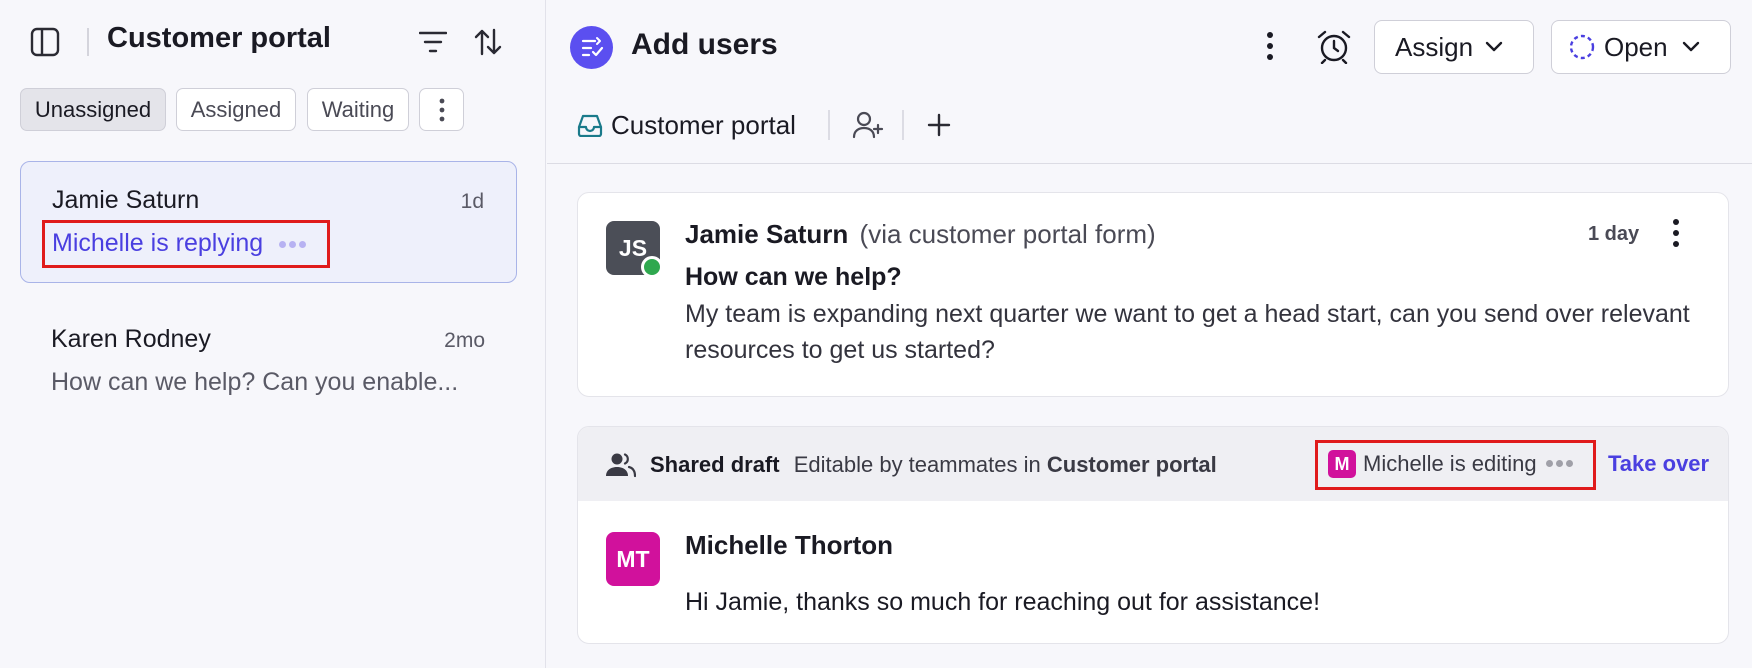 The image size is (1752, 668). What do you see at coordinates (1334, 46) in the screenshot?
I see `snooze-alarm-icon` at bounding box center [1334, 46].